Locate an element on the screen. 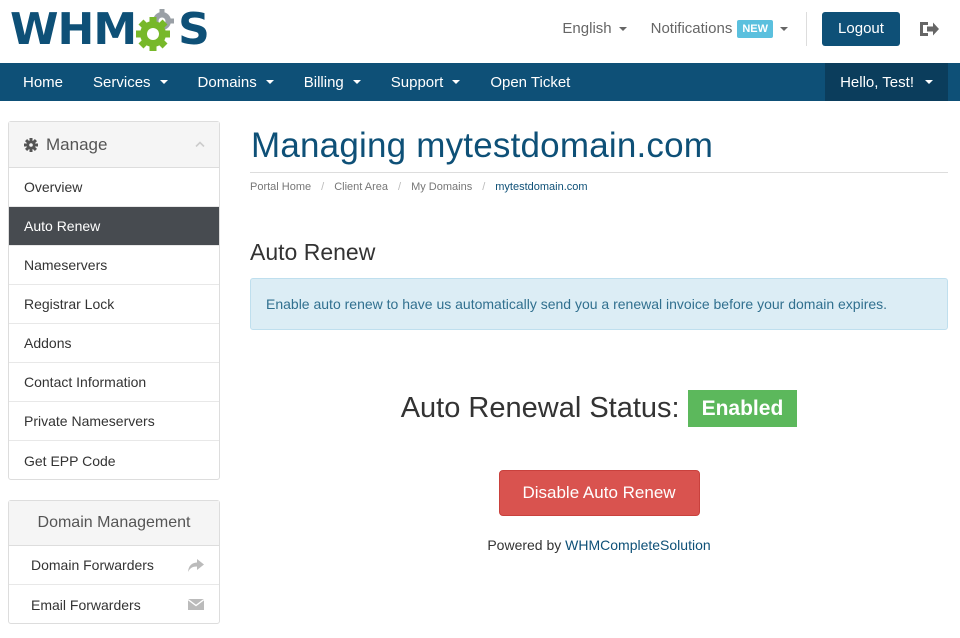  domain-management-title: Domain Management is located at coordinates (114, 522).